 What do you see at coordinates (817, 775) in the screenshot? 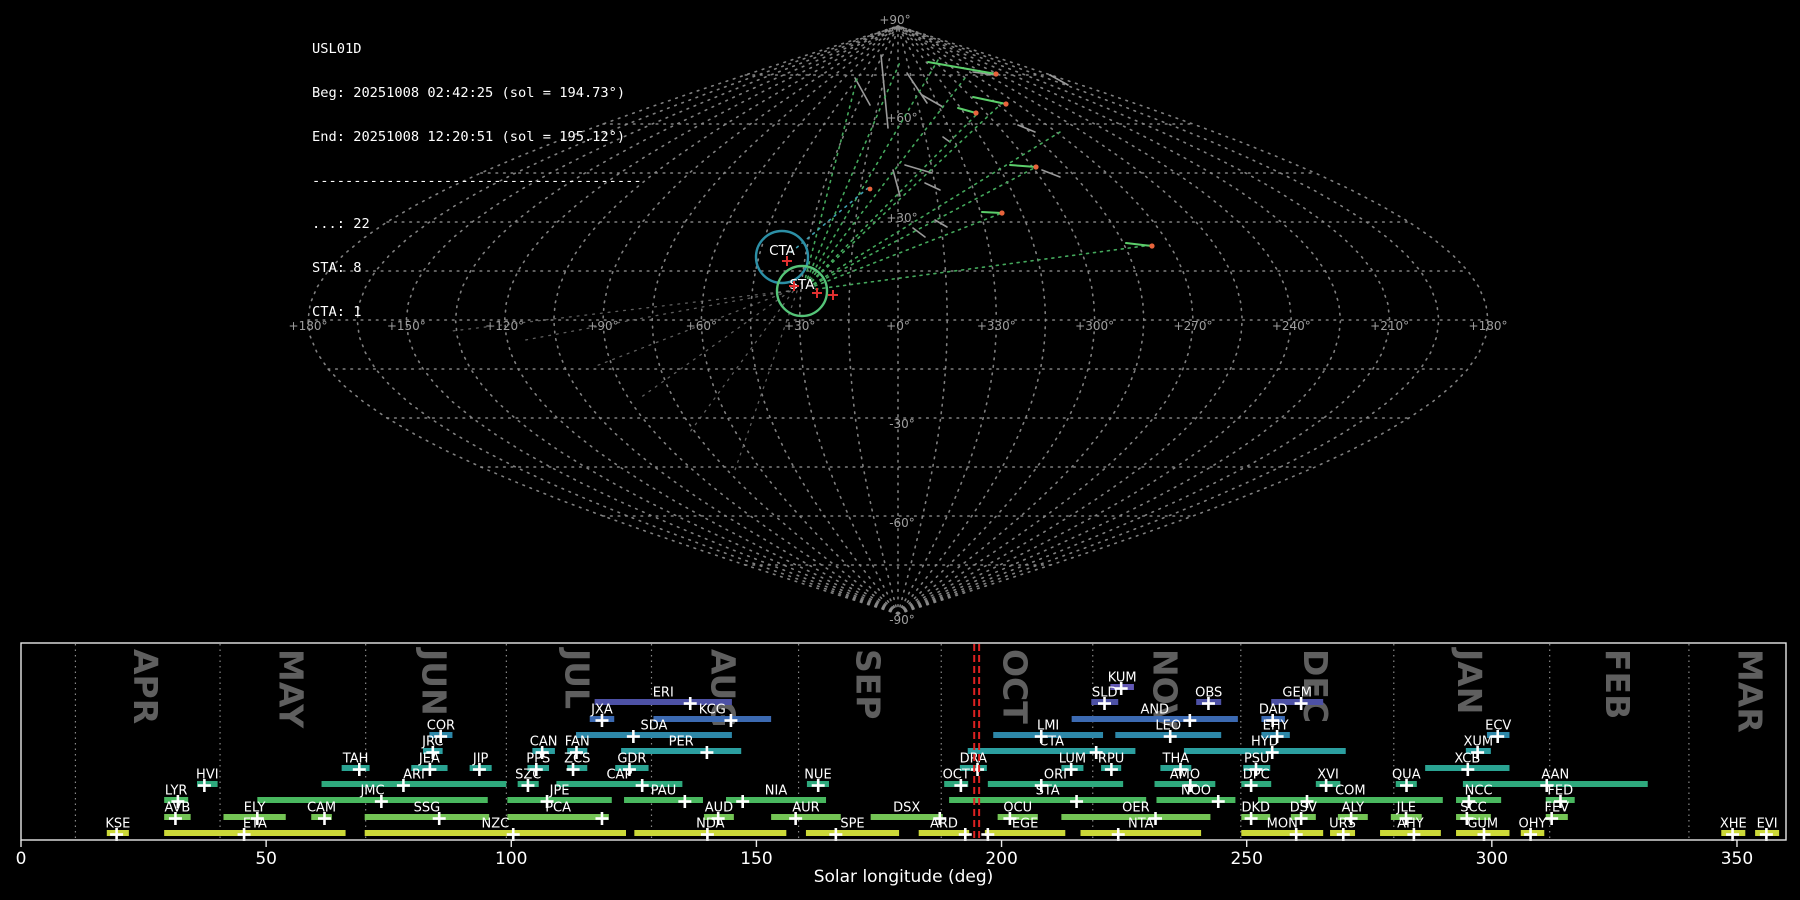
I see `shower-code-label: NUE` at bounding box center [817, 775].